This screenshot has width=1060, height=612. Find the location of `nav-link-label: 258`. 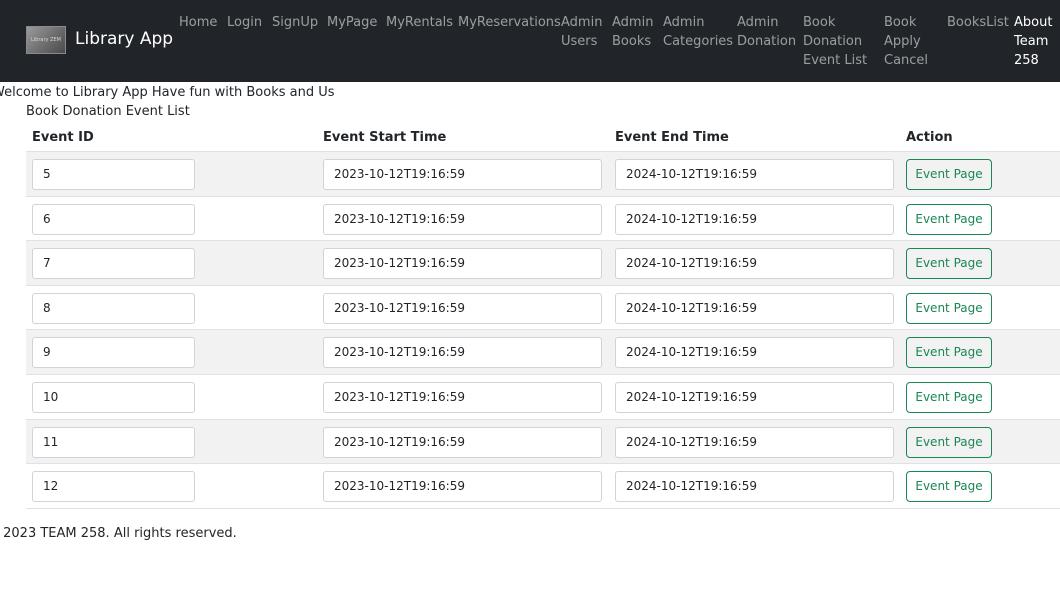

nav-link-label: 258 is located at coordinates (1026, 60).